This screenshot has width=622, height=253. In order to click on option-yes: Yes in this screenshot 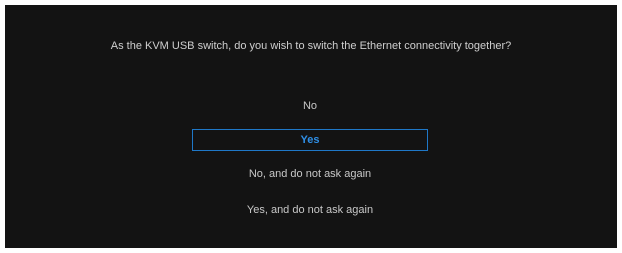, I will do `click(310, 140)`.